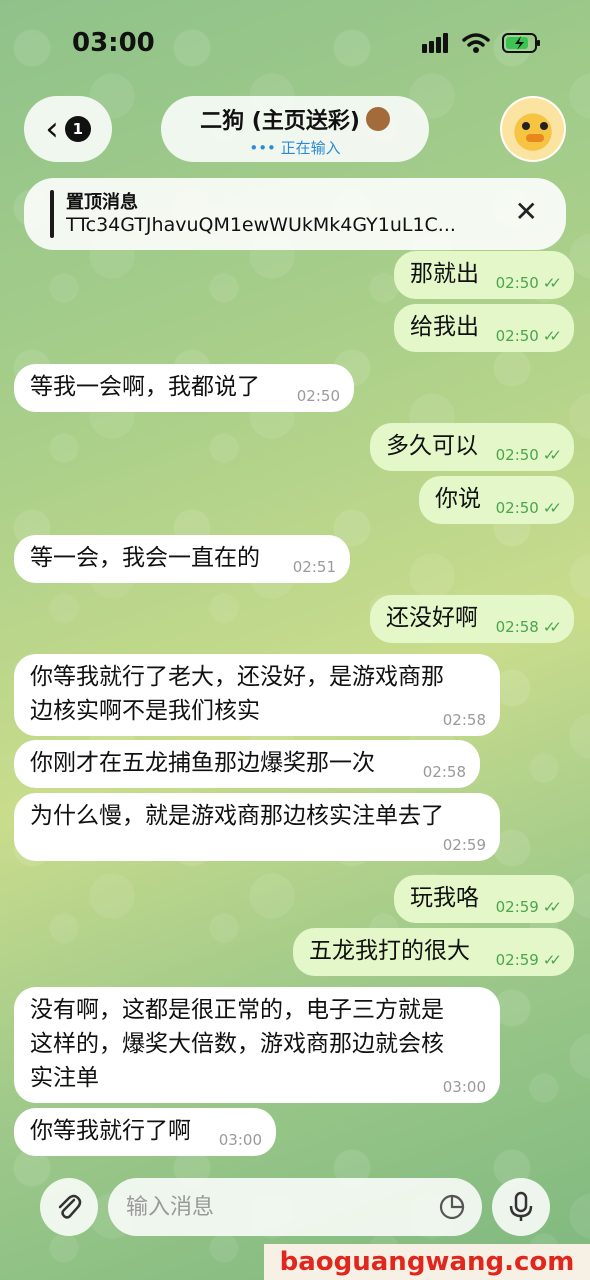  Describe the element at coordinates (295, 45) in the screenshot. I see `status-bar: 03:00` at that location.